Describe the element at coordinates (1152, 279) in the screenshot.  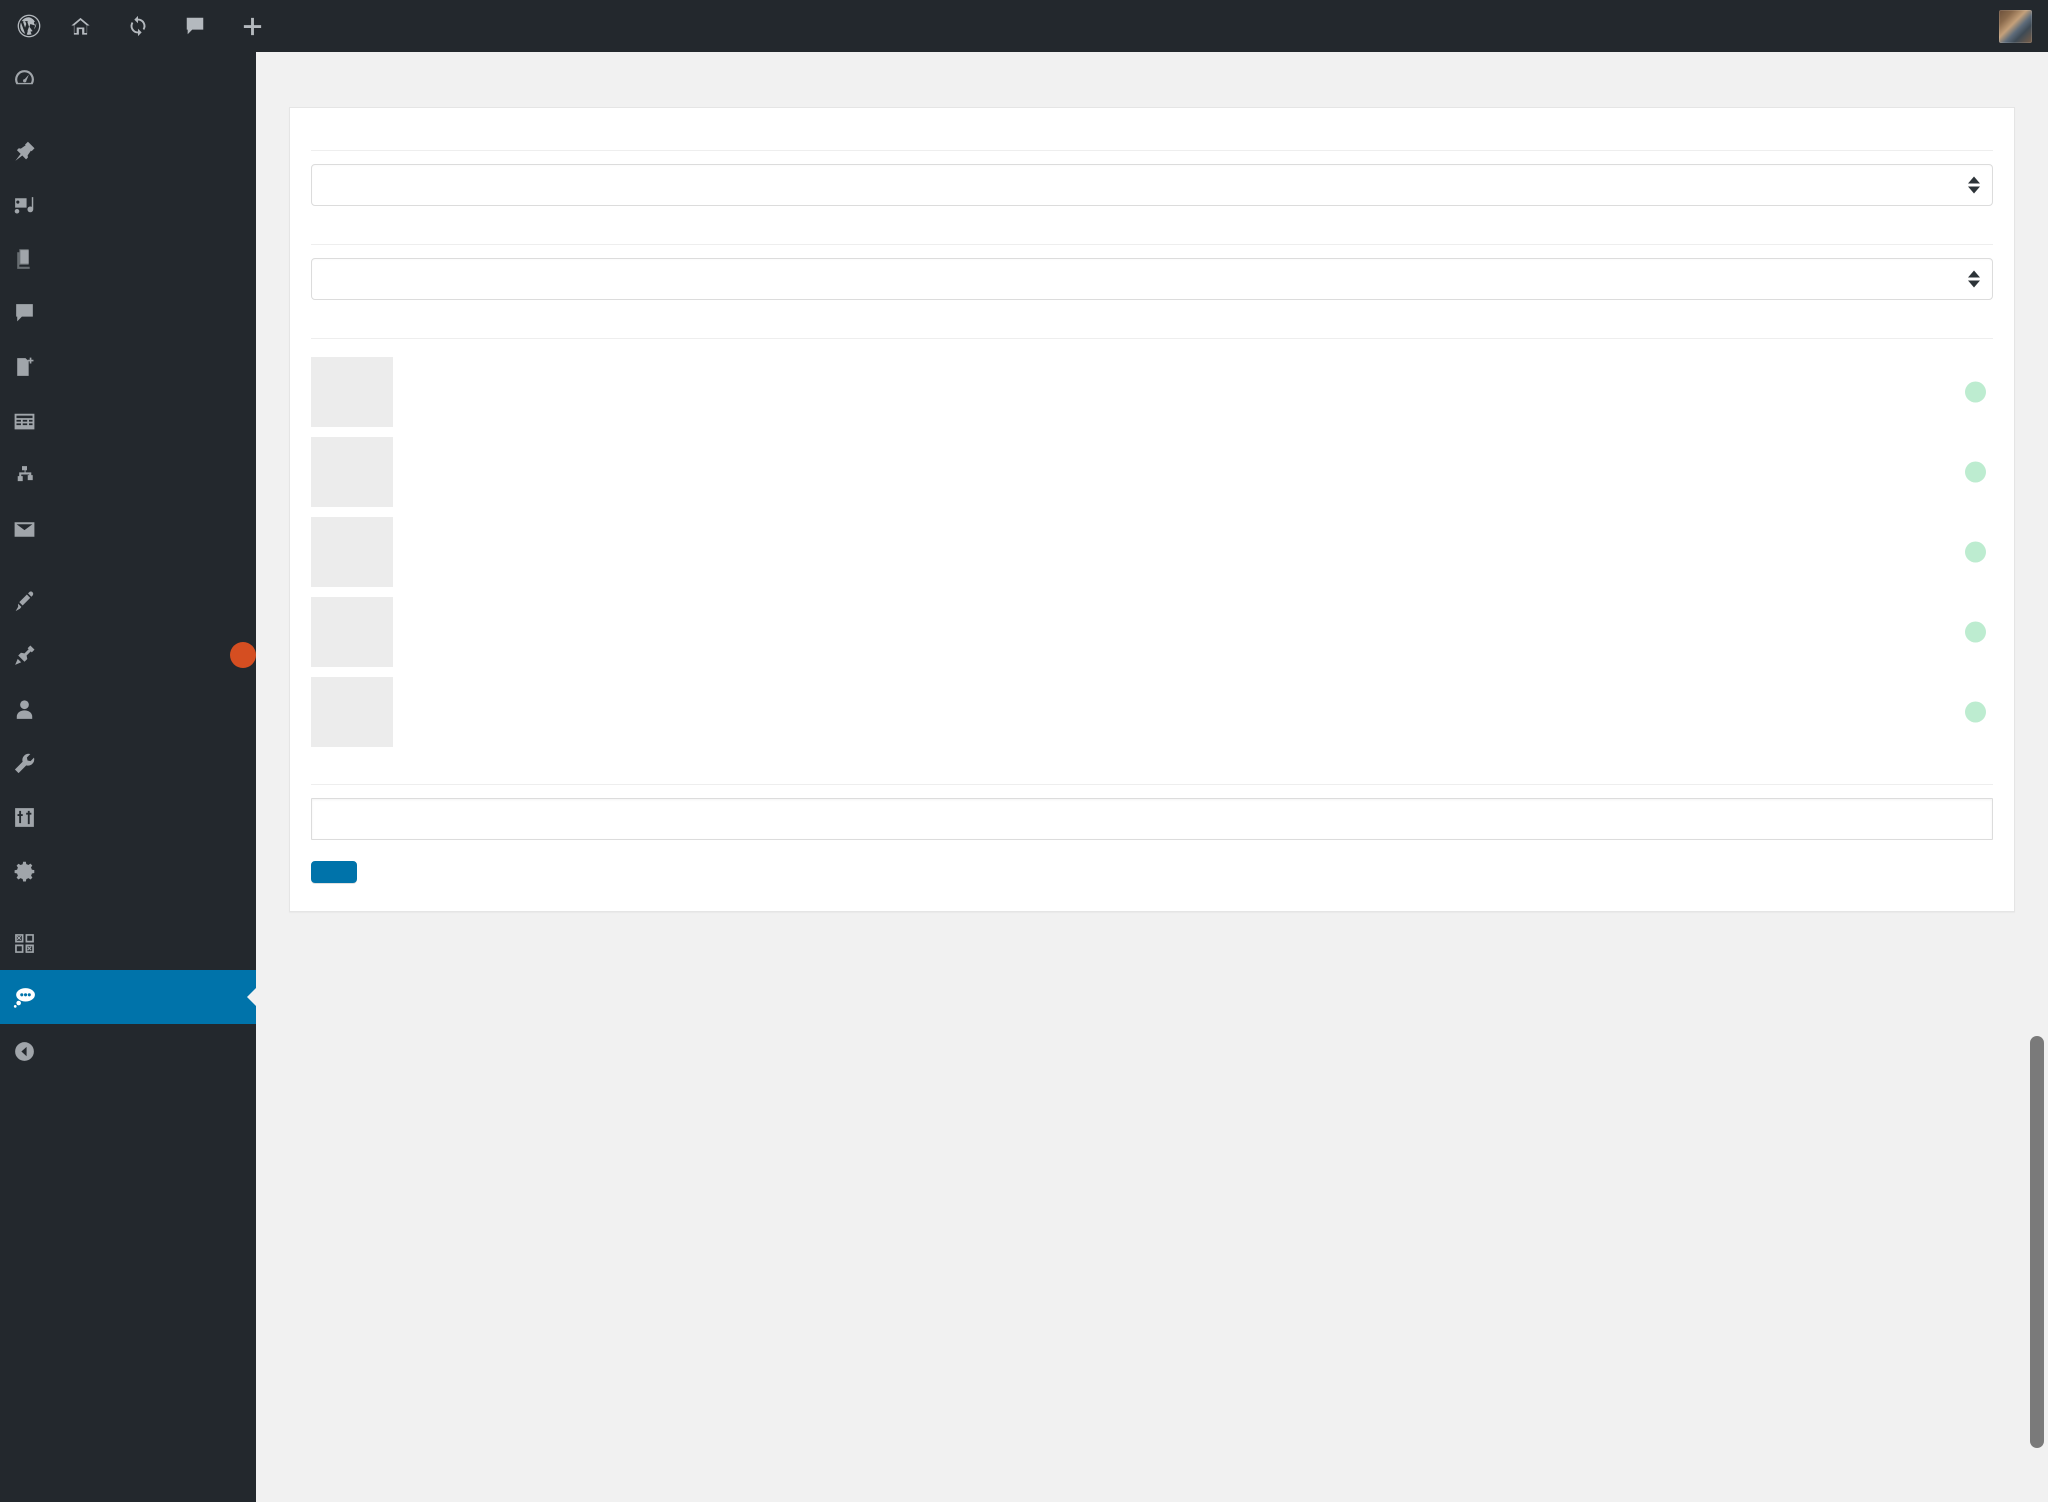
I see `template-select` at that location.